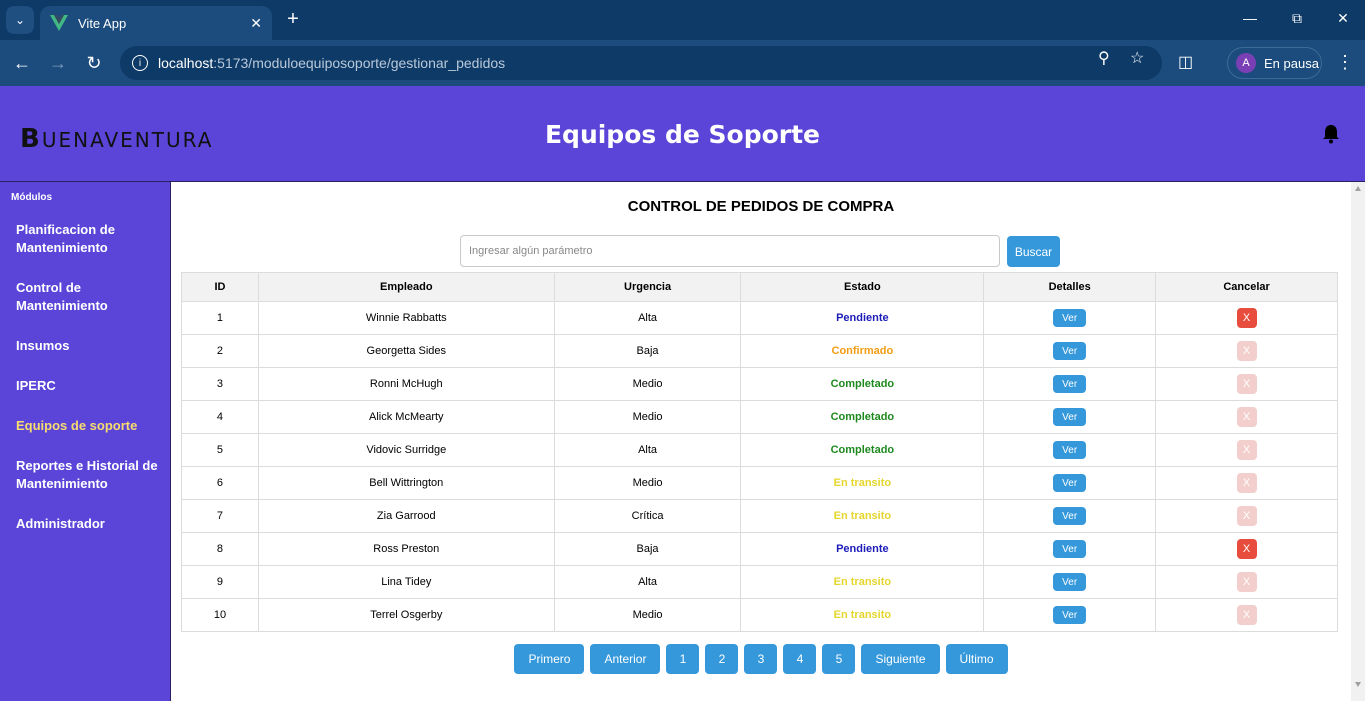 The width and height of the screenshot is (1365, 701). I want to click on minimize-icon: —, so click(1250, 18).